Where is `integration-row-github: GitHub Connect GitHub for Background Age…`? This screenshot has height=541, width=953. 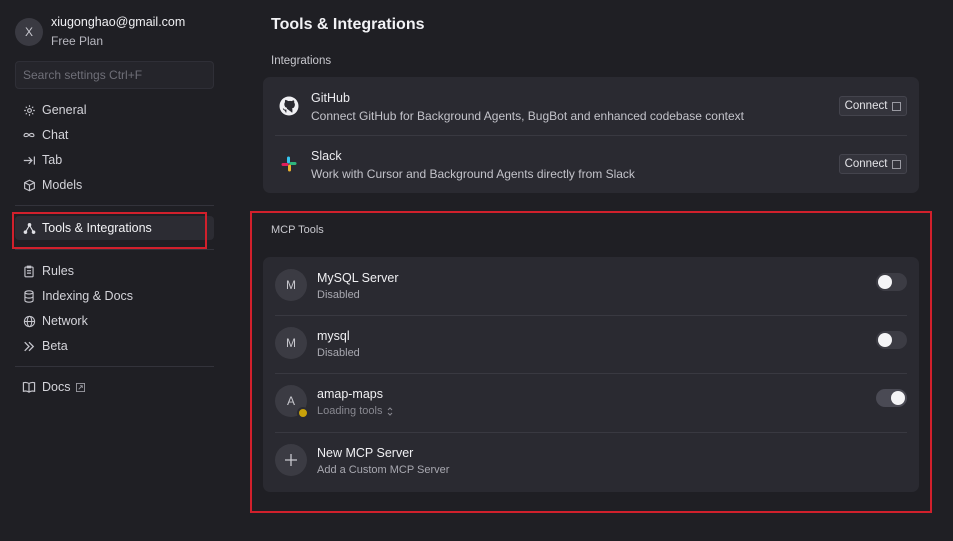 integration-row-github: GitHub Connect GitHub for Background Age… is located at coordinates (591, 106).